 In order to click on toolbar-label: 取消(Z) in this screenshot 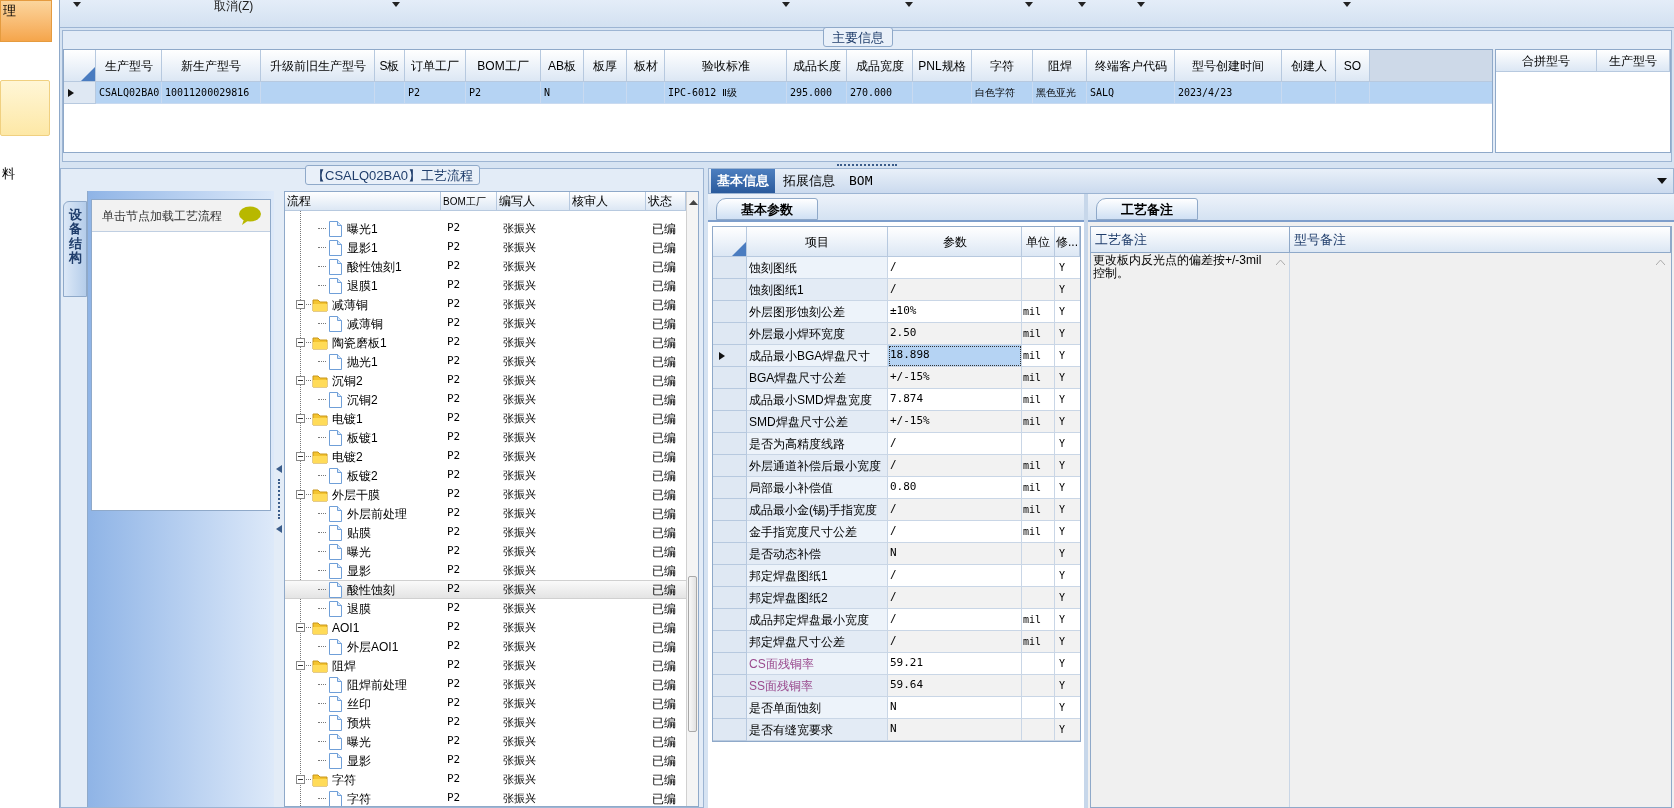, I will do `click(234, 6)`.